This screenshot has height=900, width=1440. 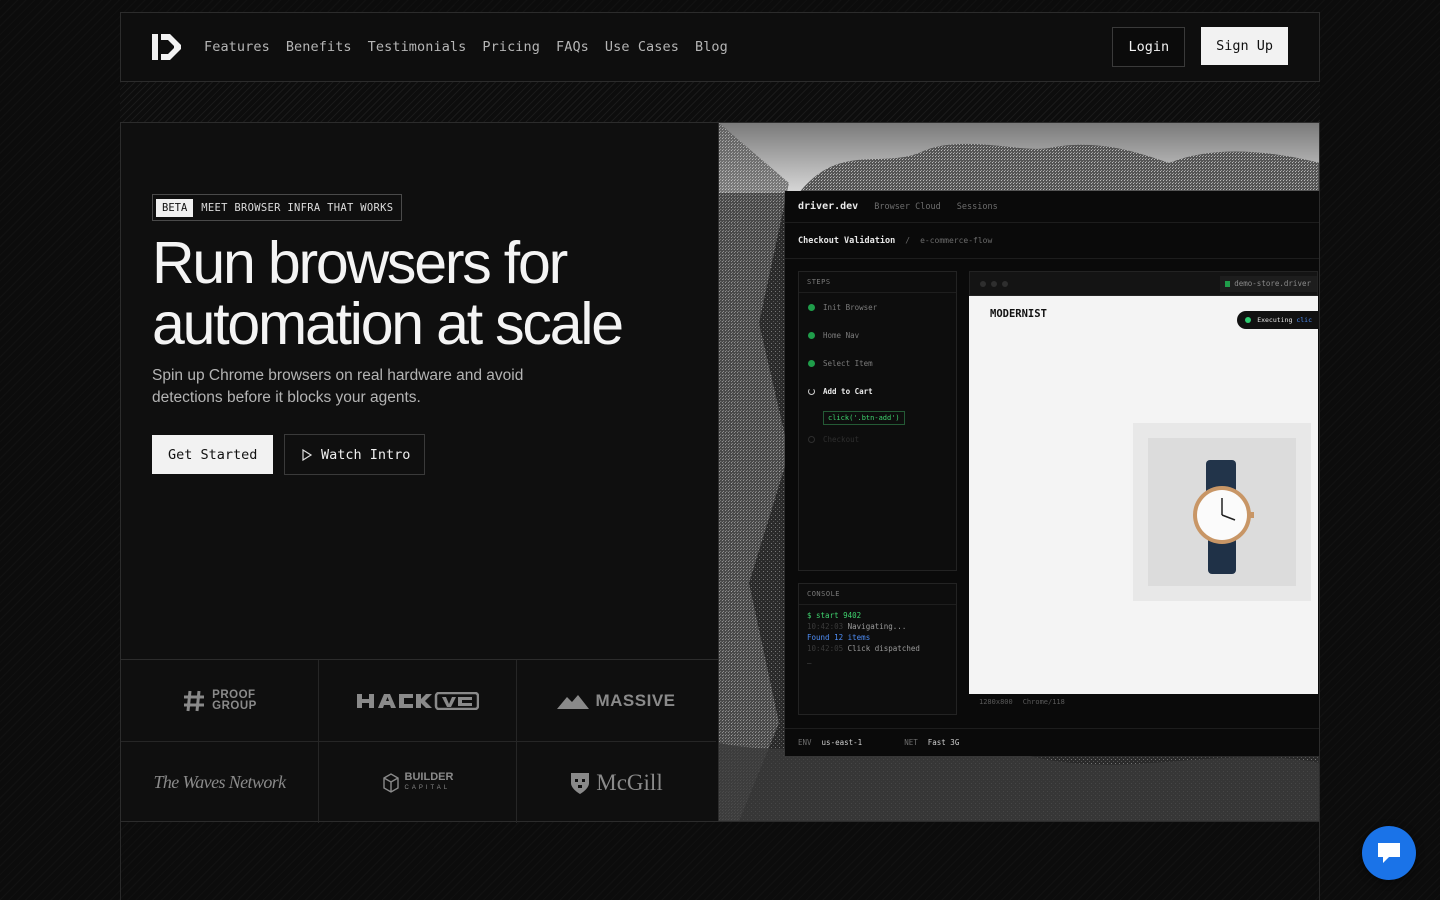 What do you see at coordinates (877, 615) in the screenshot?
I see `console-line: $ start 9402` at bounding box center [877, 615].